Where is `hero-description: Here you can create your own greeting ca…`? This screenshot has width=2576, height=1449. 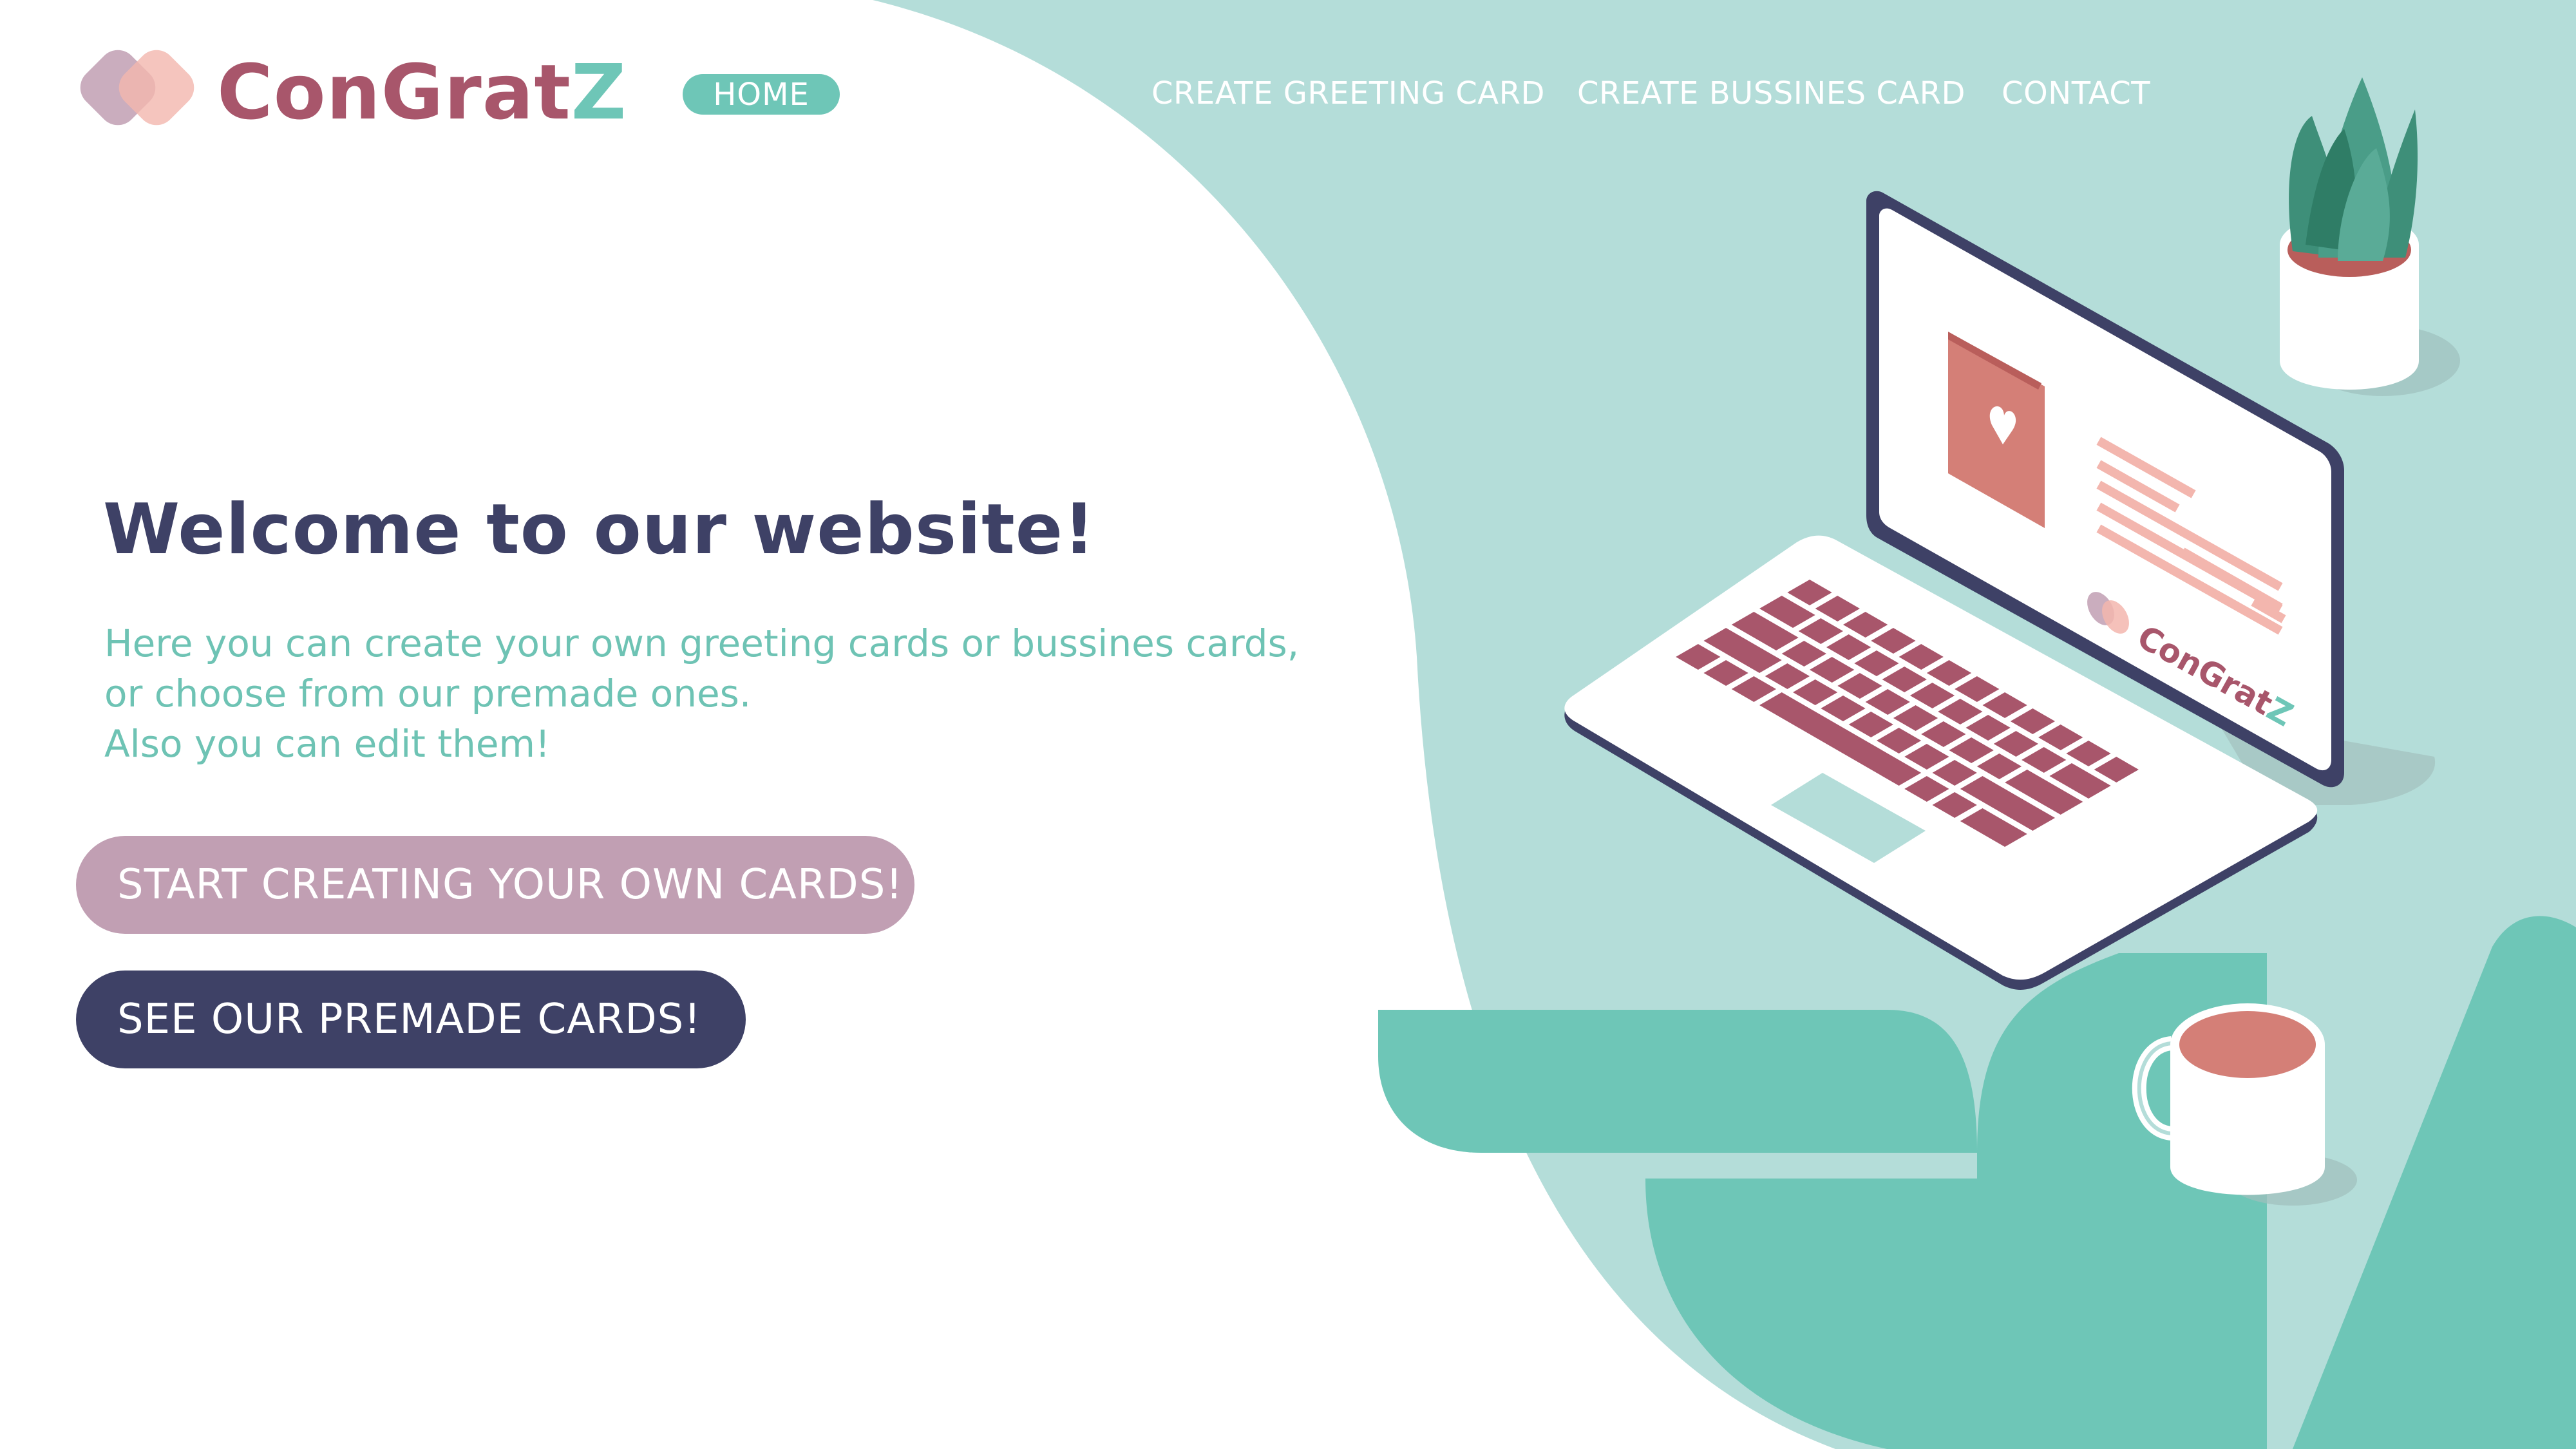 hero-description: Here you can create your own greeting ca… is located at coordinates (748, 693).